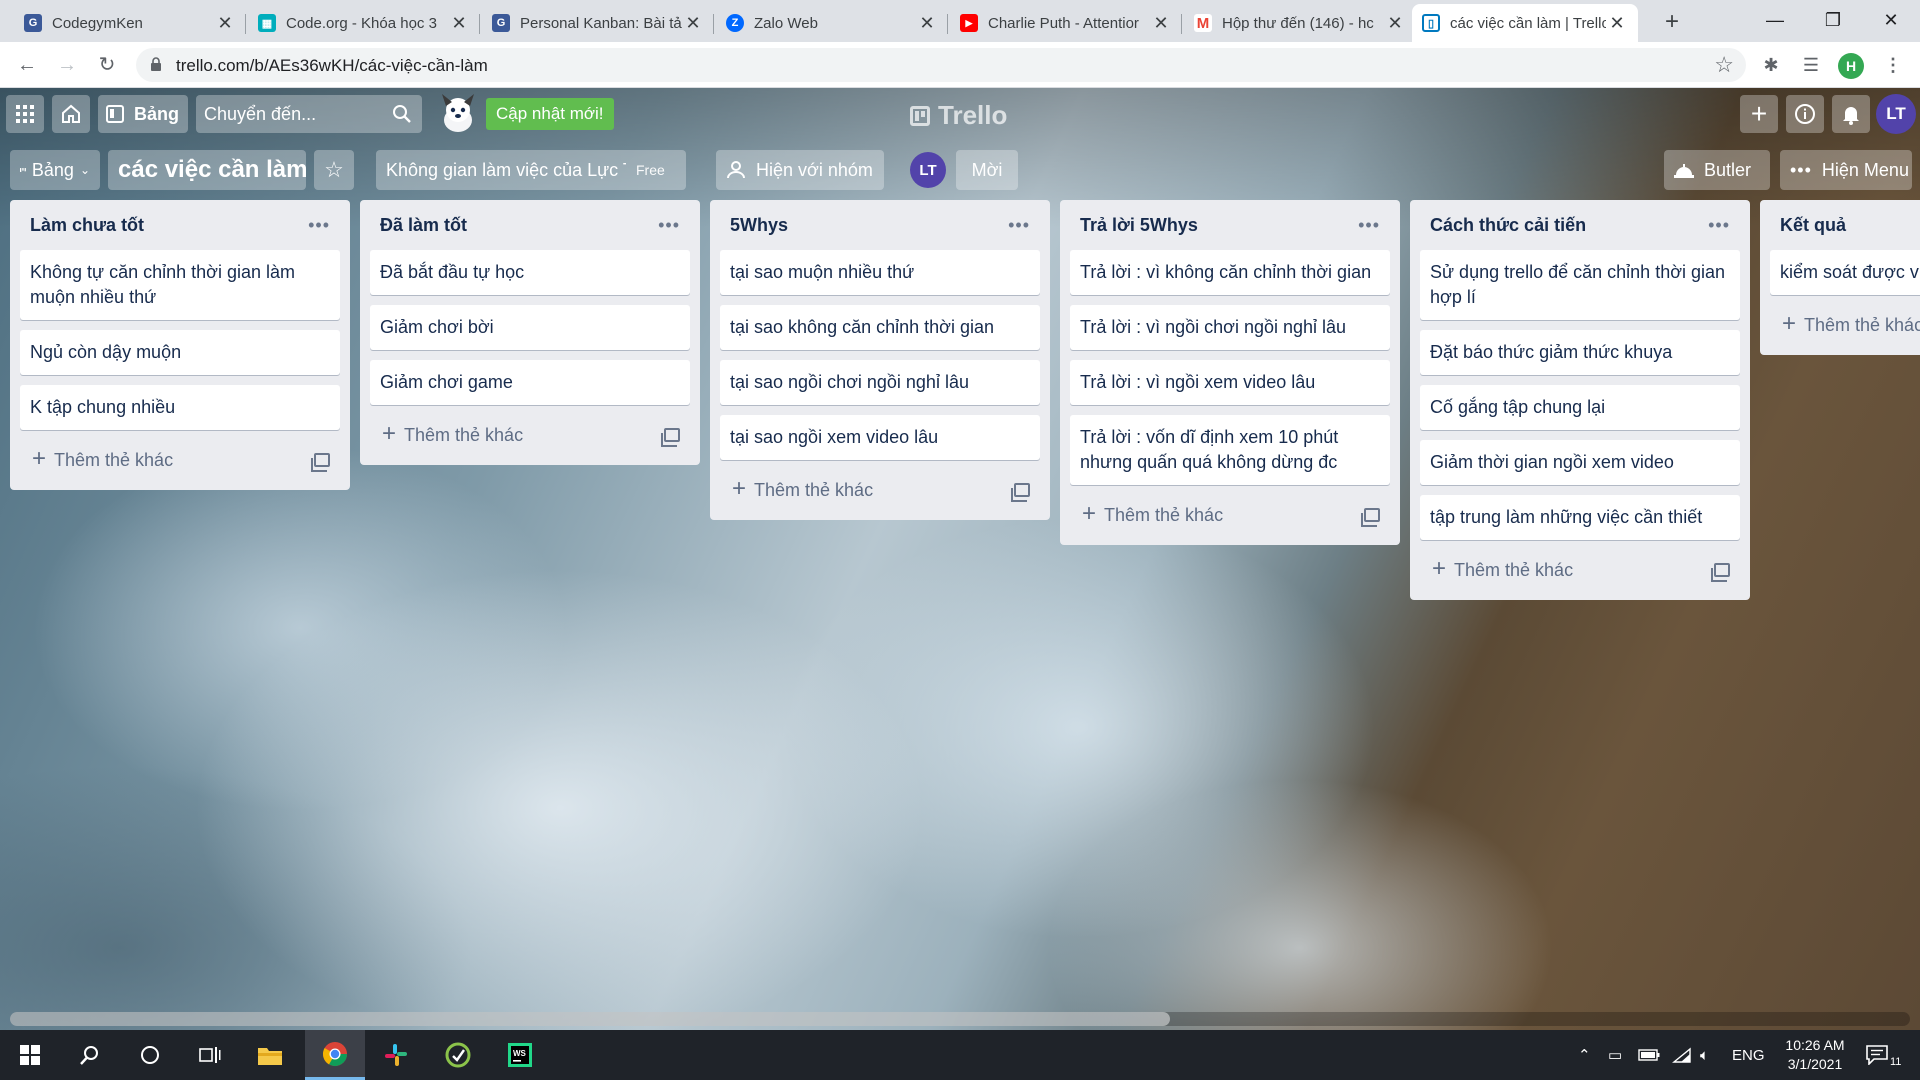 The height and width of the screenshot is (1080, 1920). Describe the element at coordinates (880, 272) in the screenshot. I see `card: tại sao muộn nhiều thứ` at that location.